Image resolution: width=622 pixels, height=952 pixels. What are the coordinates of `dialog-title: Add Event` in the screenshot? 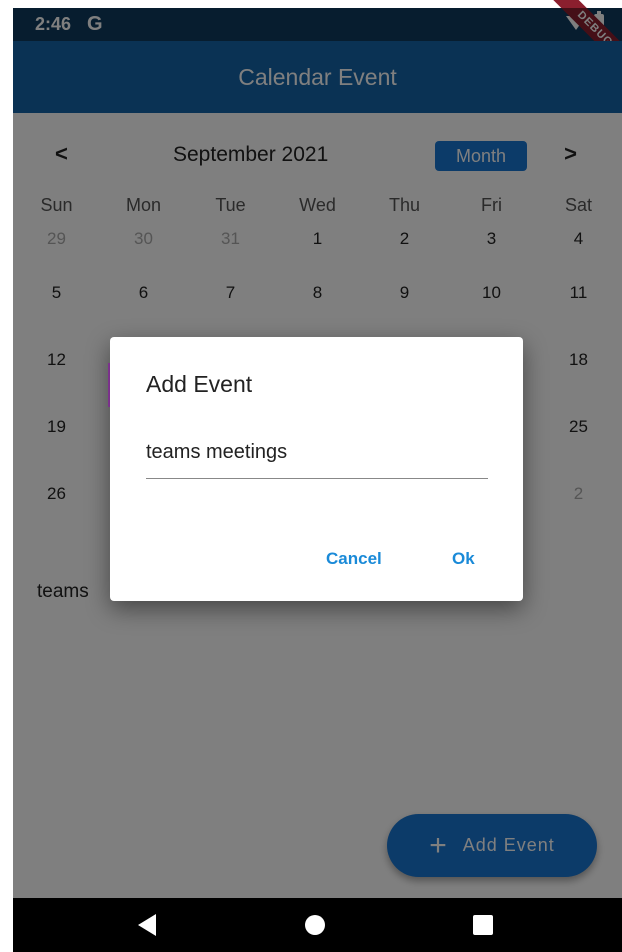 It's located at (199, 384).